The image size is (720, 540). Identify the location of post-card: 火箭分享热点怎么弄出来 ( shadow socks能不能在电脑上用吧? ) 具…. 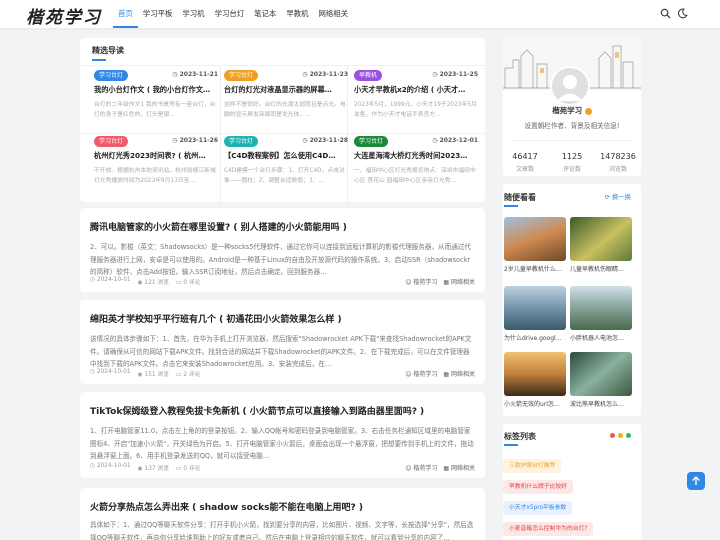
(282, 514).